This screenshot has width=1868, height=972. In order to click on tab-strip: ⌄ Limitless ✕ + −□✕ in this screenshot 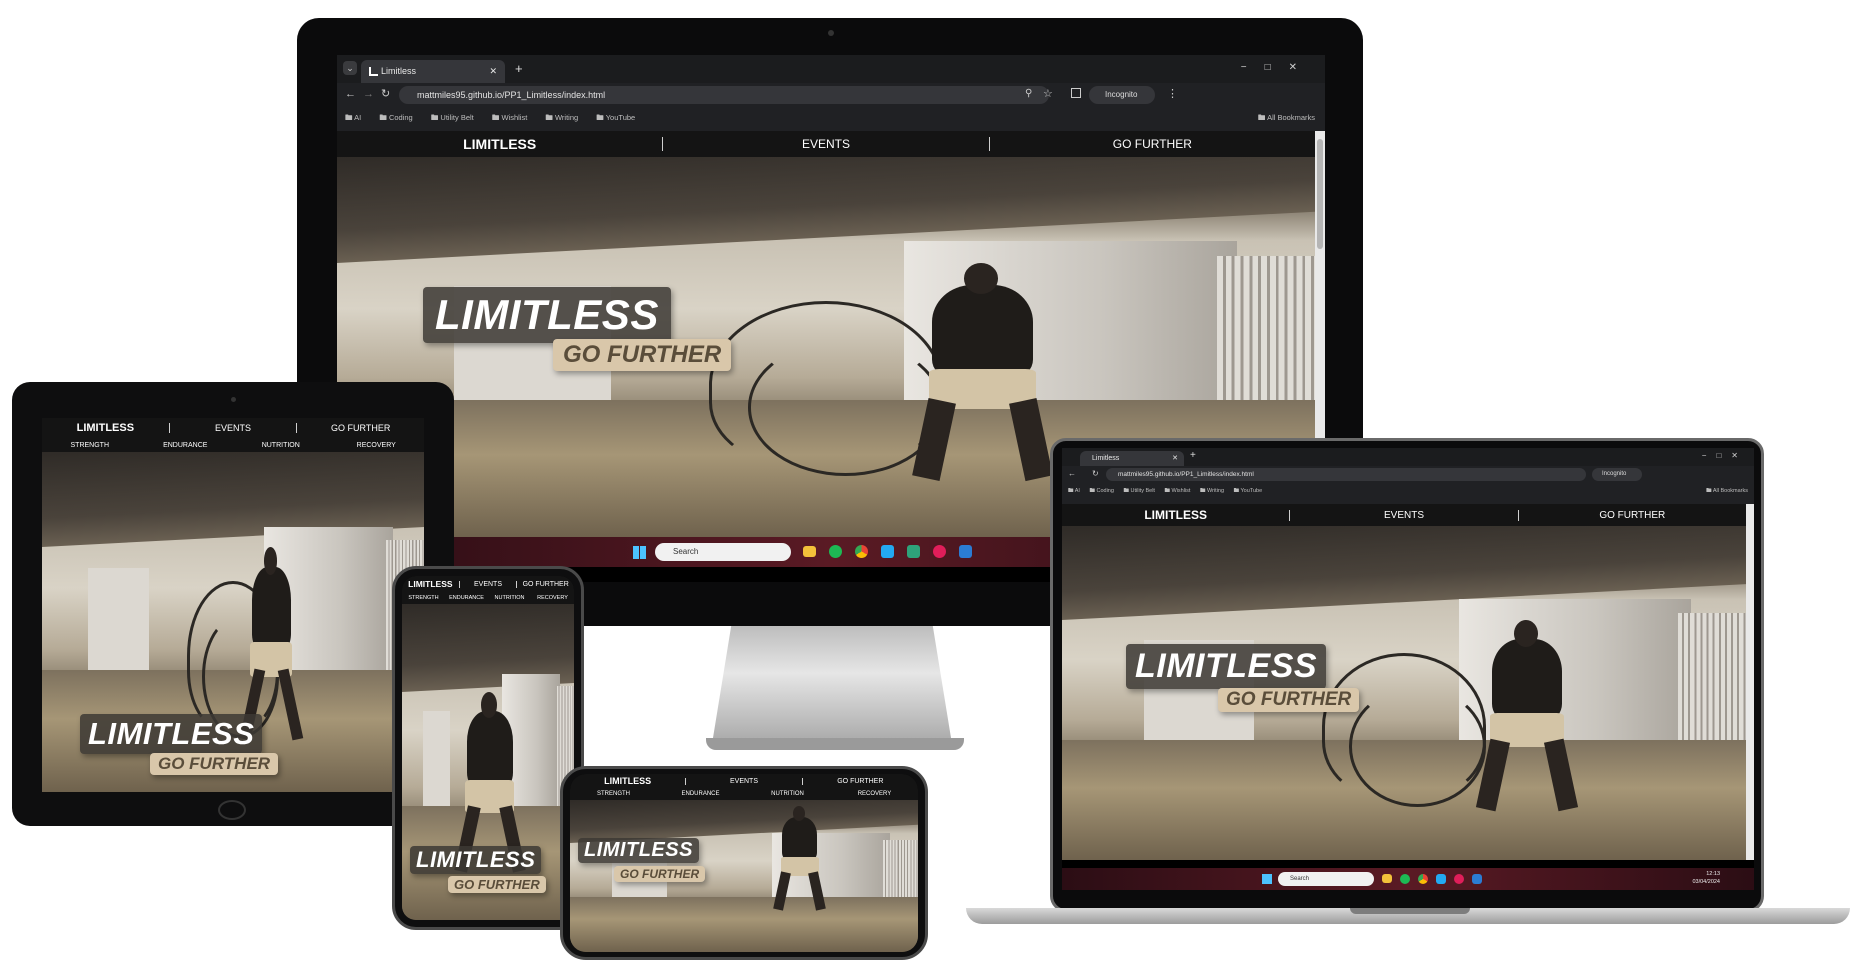, I will do `click(831, 69)`.